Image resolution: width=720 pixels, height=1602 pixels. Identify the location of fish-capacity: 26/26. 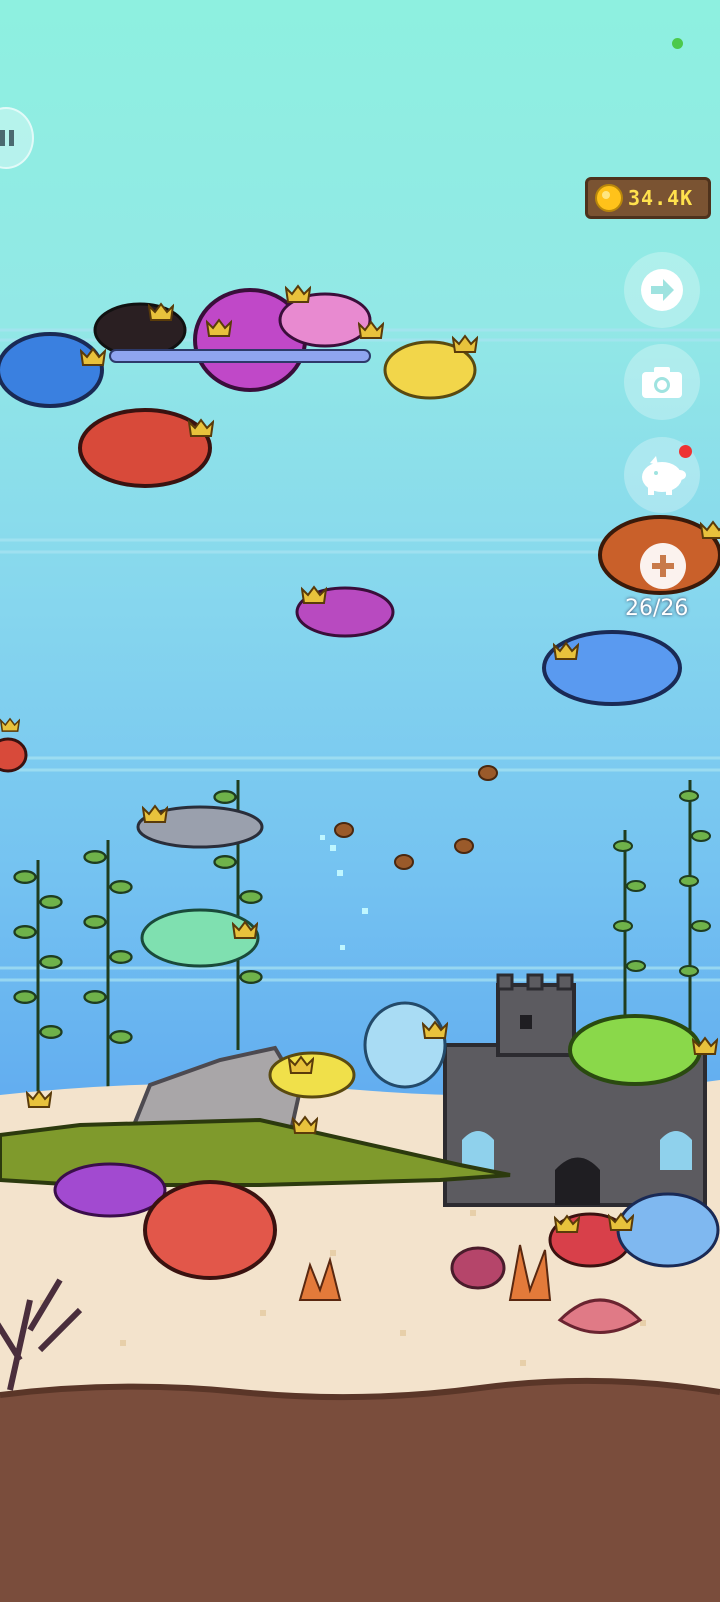
(657, 608).